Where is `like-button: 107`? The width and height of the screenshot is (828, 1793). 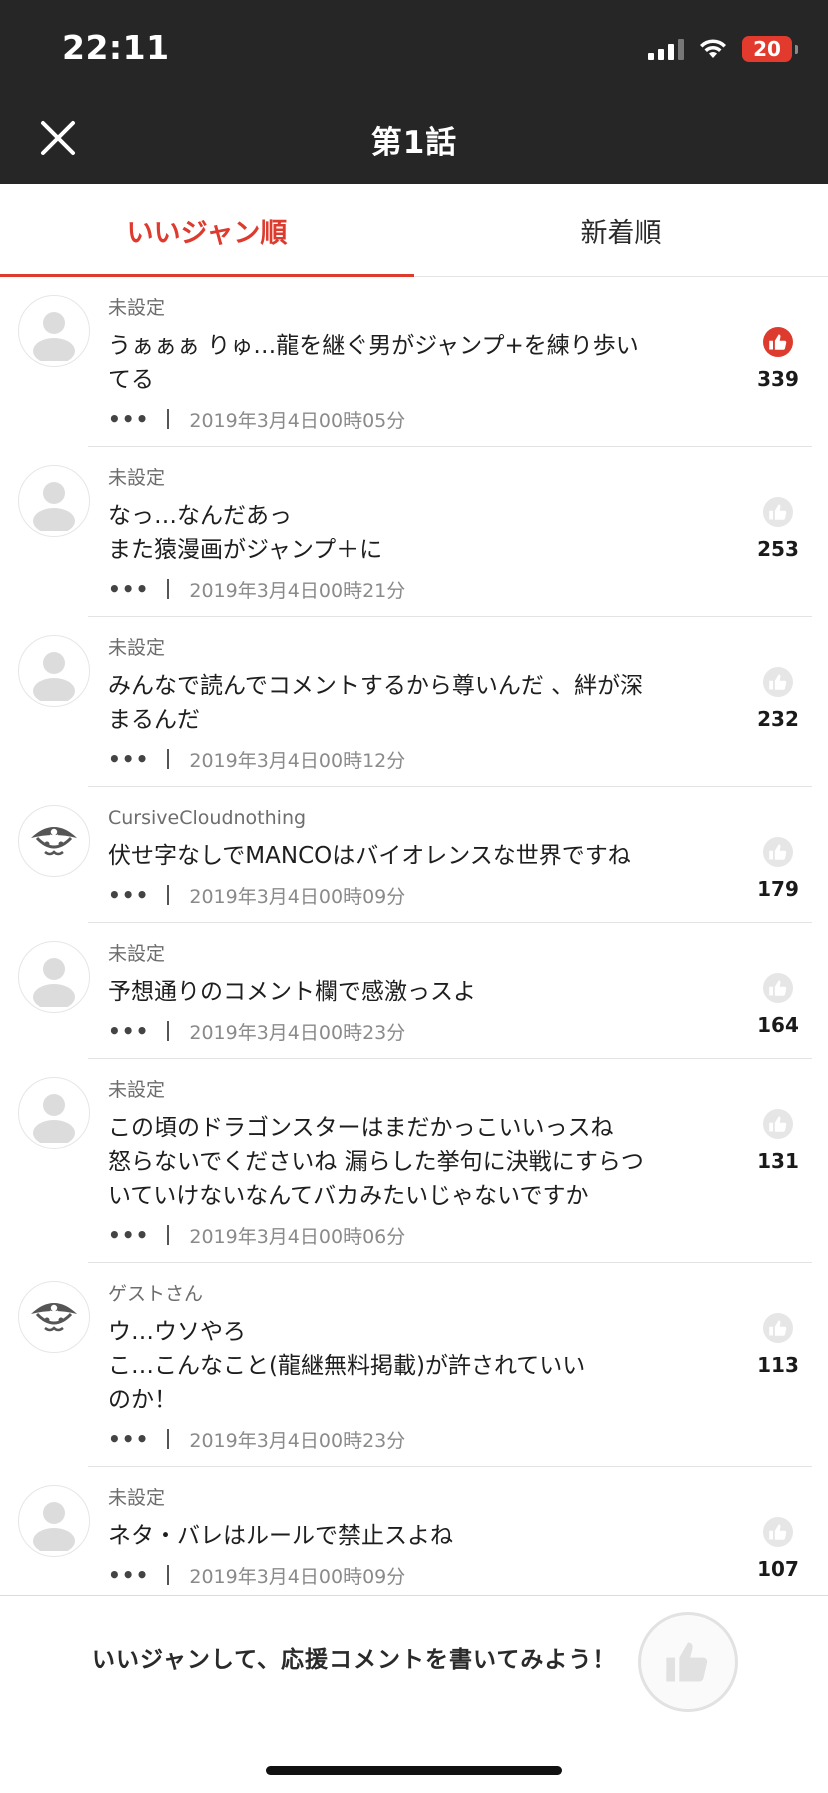
like-button: 107 is located at coordinates (778, 1537).